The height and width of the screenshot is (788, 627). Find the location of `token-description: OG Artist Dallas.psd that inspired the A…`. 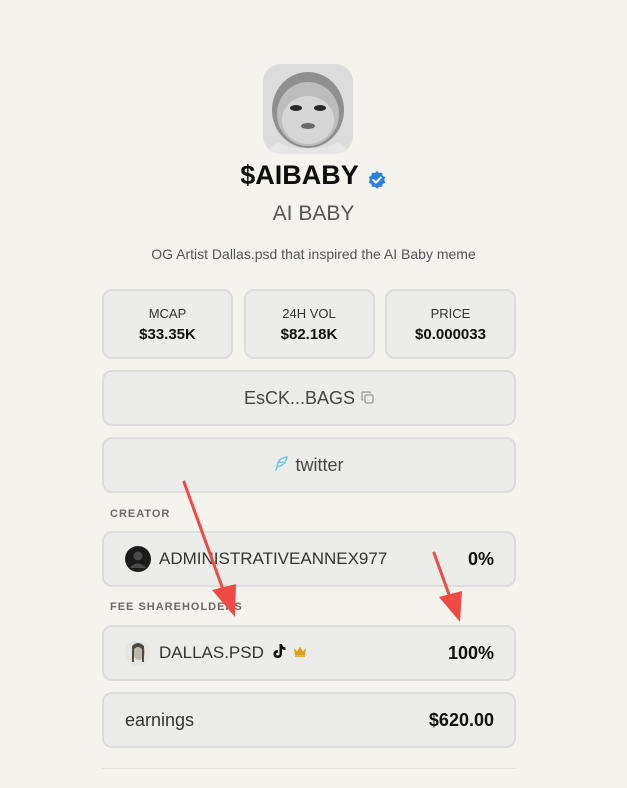

token-description: OG Artist Dallas.psd that inspired the A… is located at coordinates (313, 254).